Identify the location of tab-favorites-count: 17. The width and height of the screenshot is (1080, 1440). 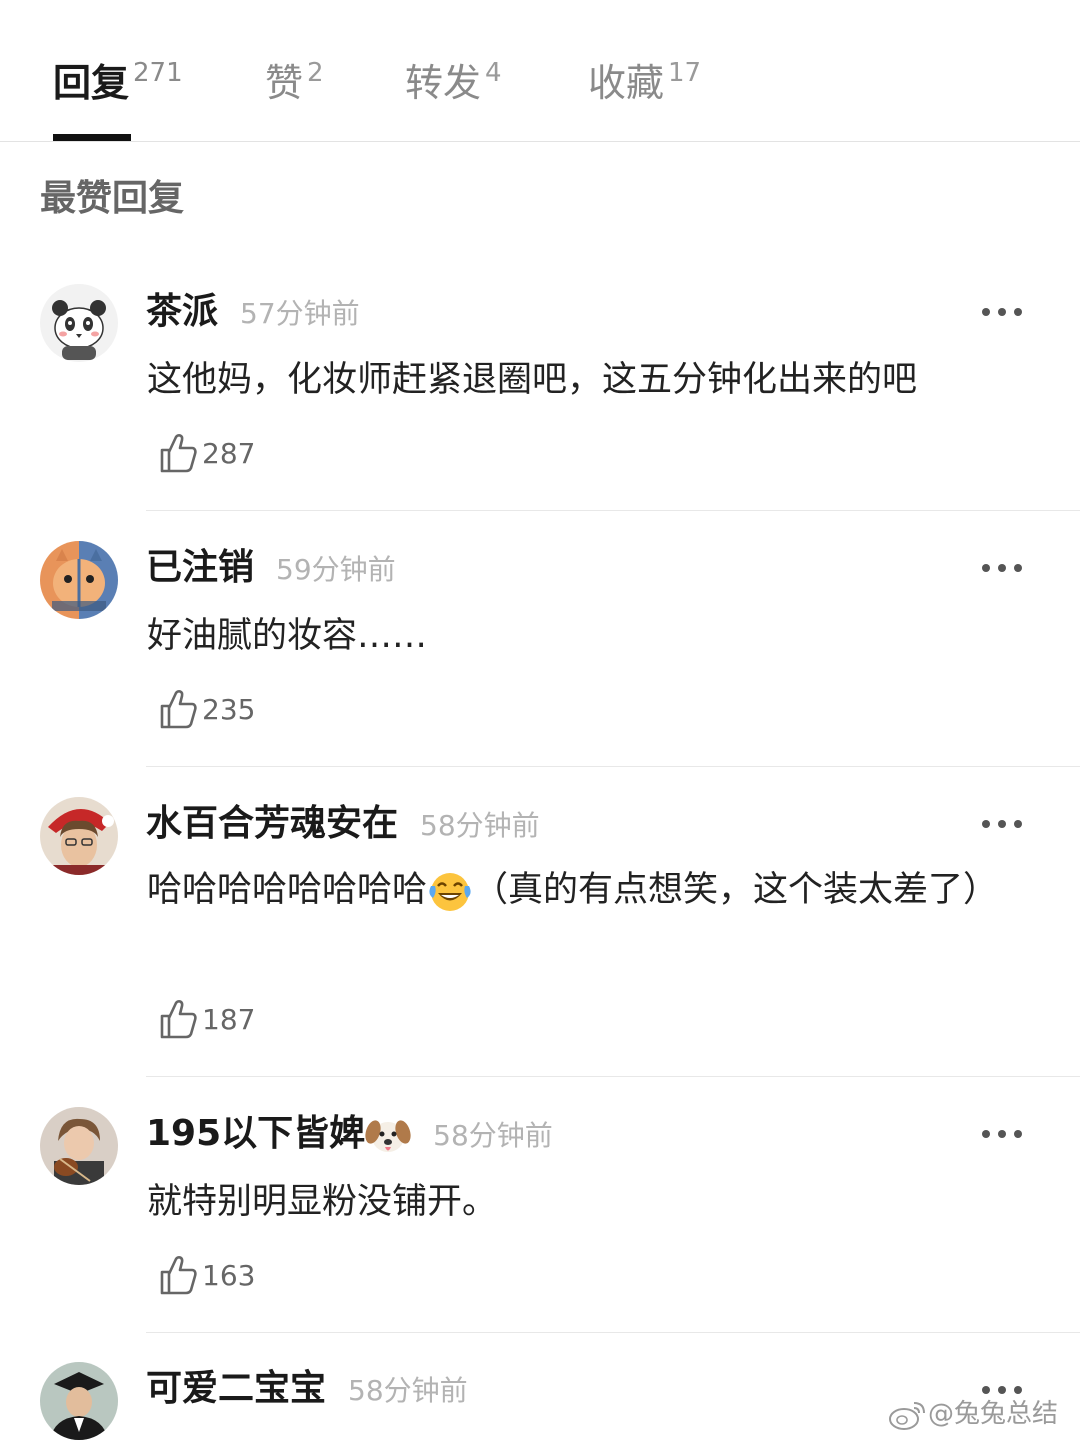
(685, 73).